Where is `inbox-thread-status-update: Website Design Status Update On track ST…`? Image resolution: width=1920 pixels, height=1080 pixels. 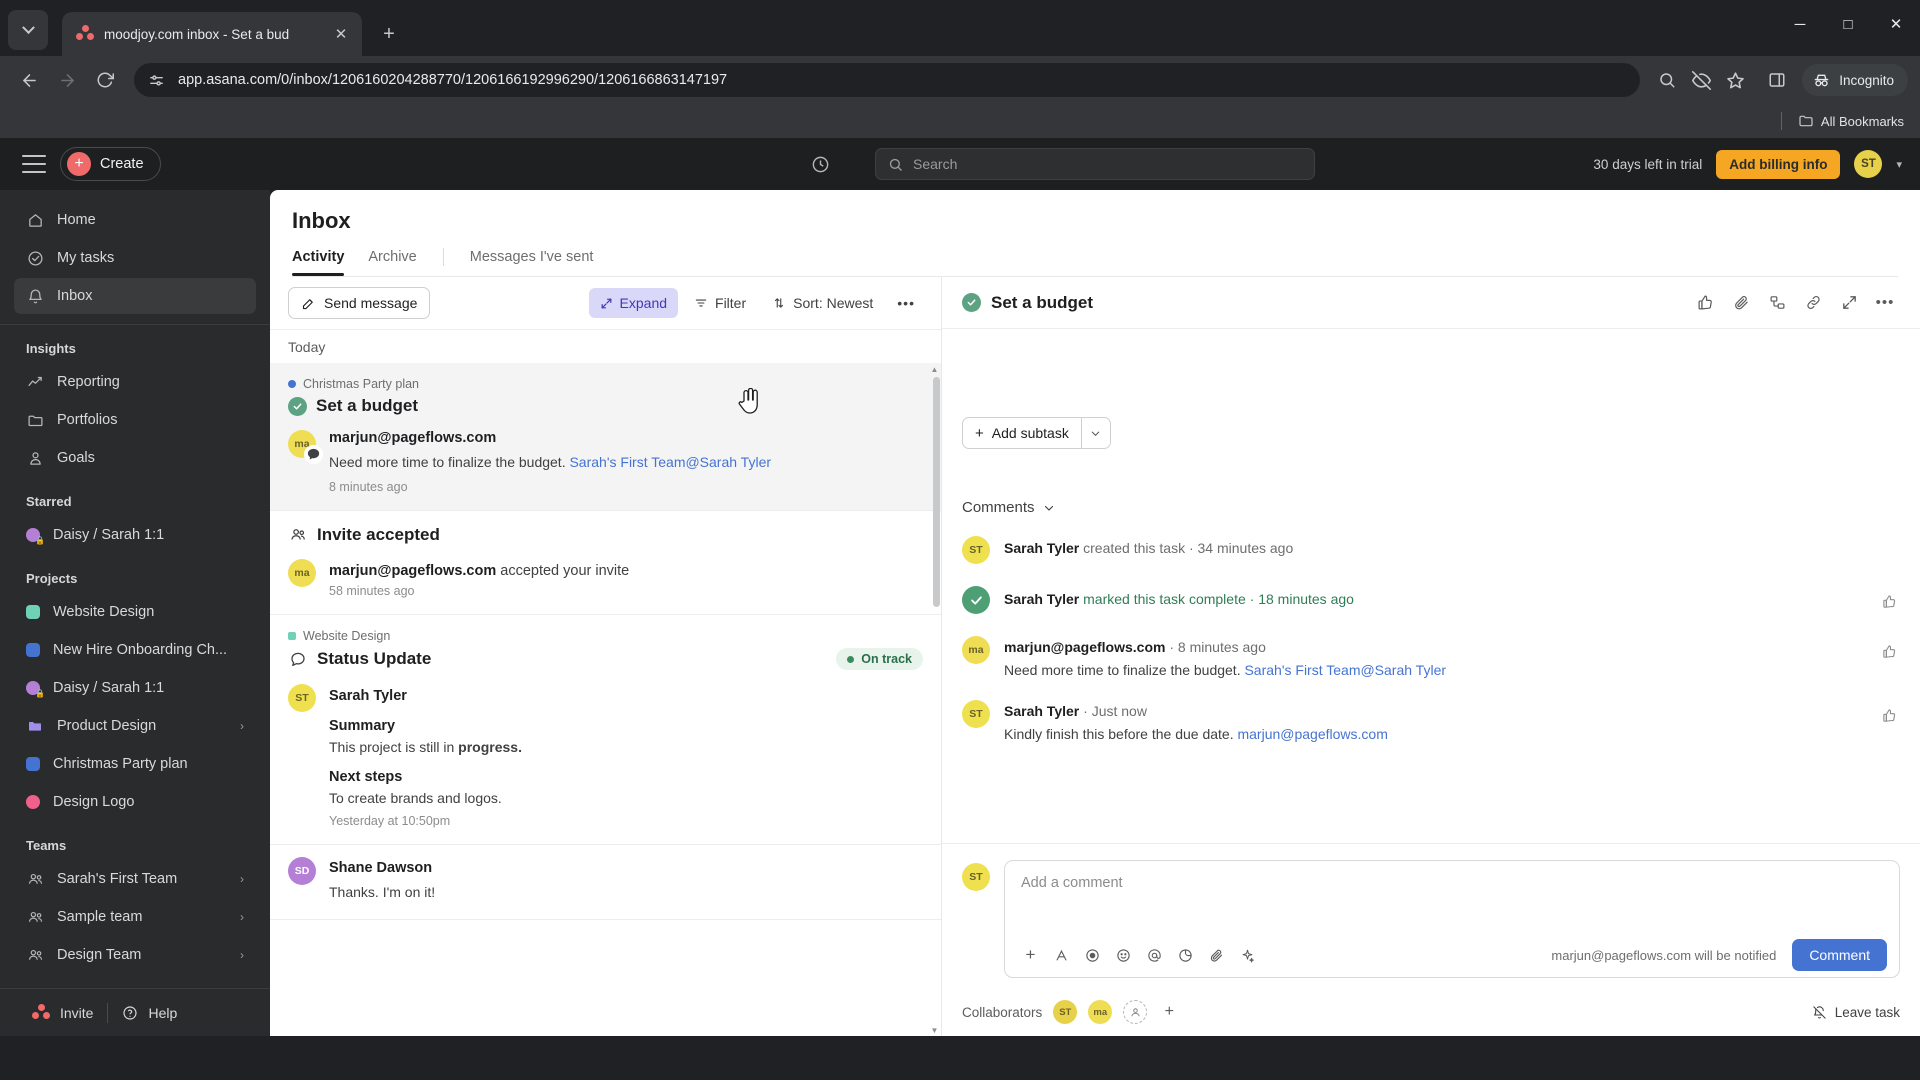
inbox-thread-status-update: Website Design Status Update On track ST… is located at coordinates (605, 730).